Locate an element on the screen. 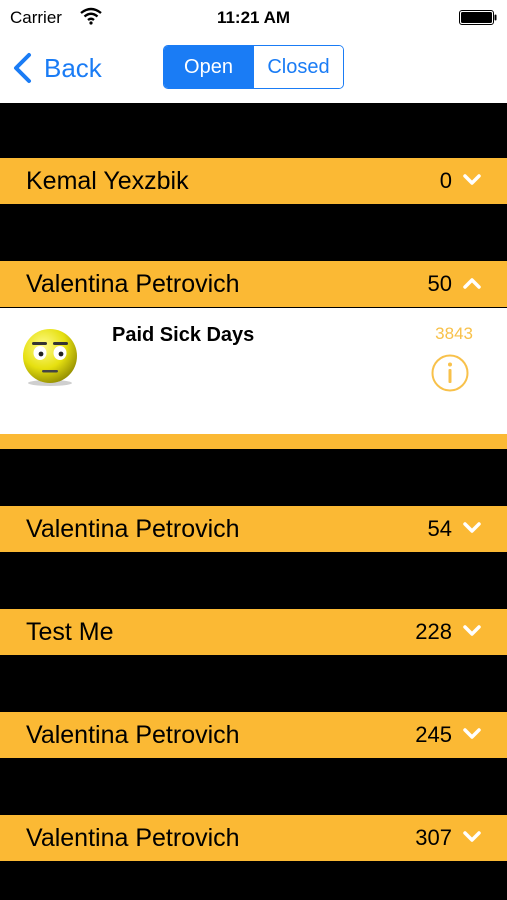 This screenshot has width=507, height=900. chevron-left-icon is located at coordinates (22, 68).